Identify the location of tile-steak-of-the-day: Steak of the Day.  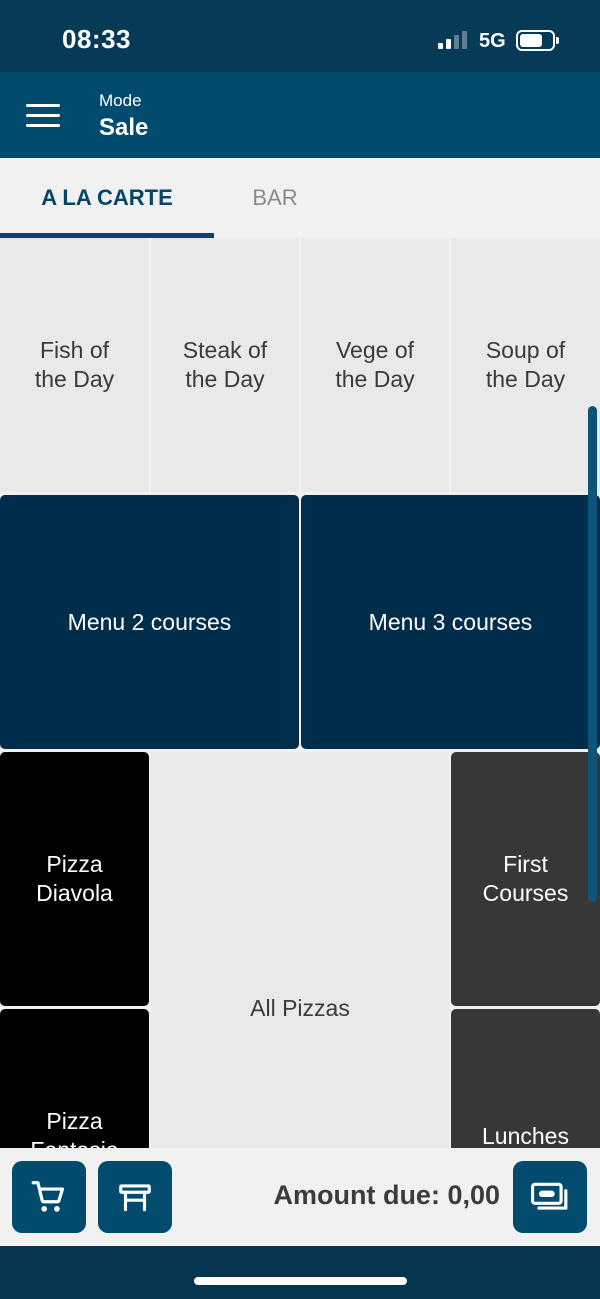
(225, 365).